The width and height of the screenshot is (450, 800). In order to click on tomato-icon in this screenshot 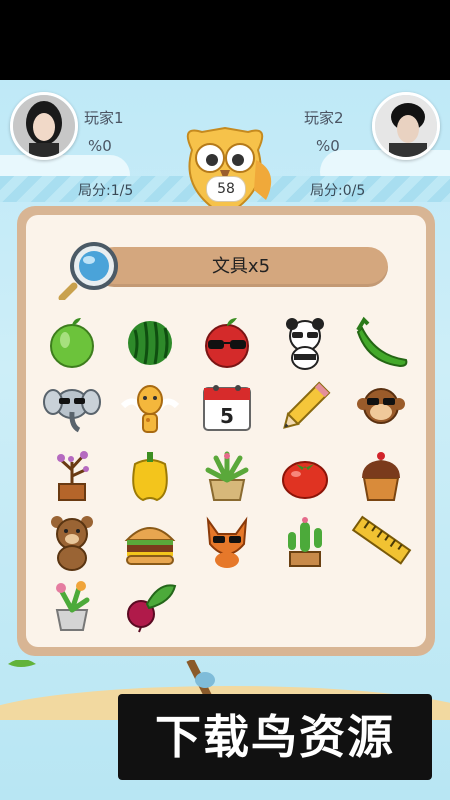, I will do `click(305, 475)`.